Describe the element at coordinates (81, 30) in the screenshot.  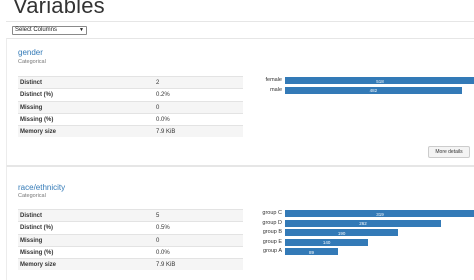
I see `chevron-down-icon: ▼` at that location.